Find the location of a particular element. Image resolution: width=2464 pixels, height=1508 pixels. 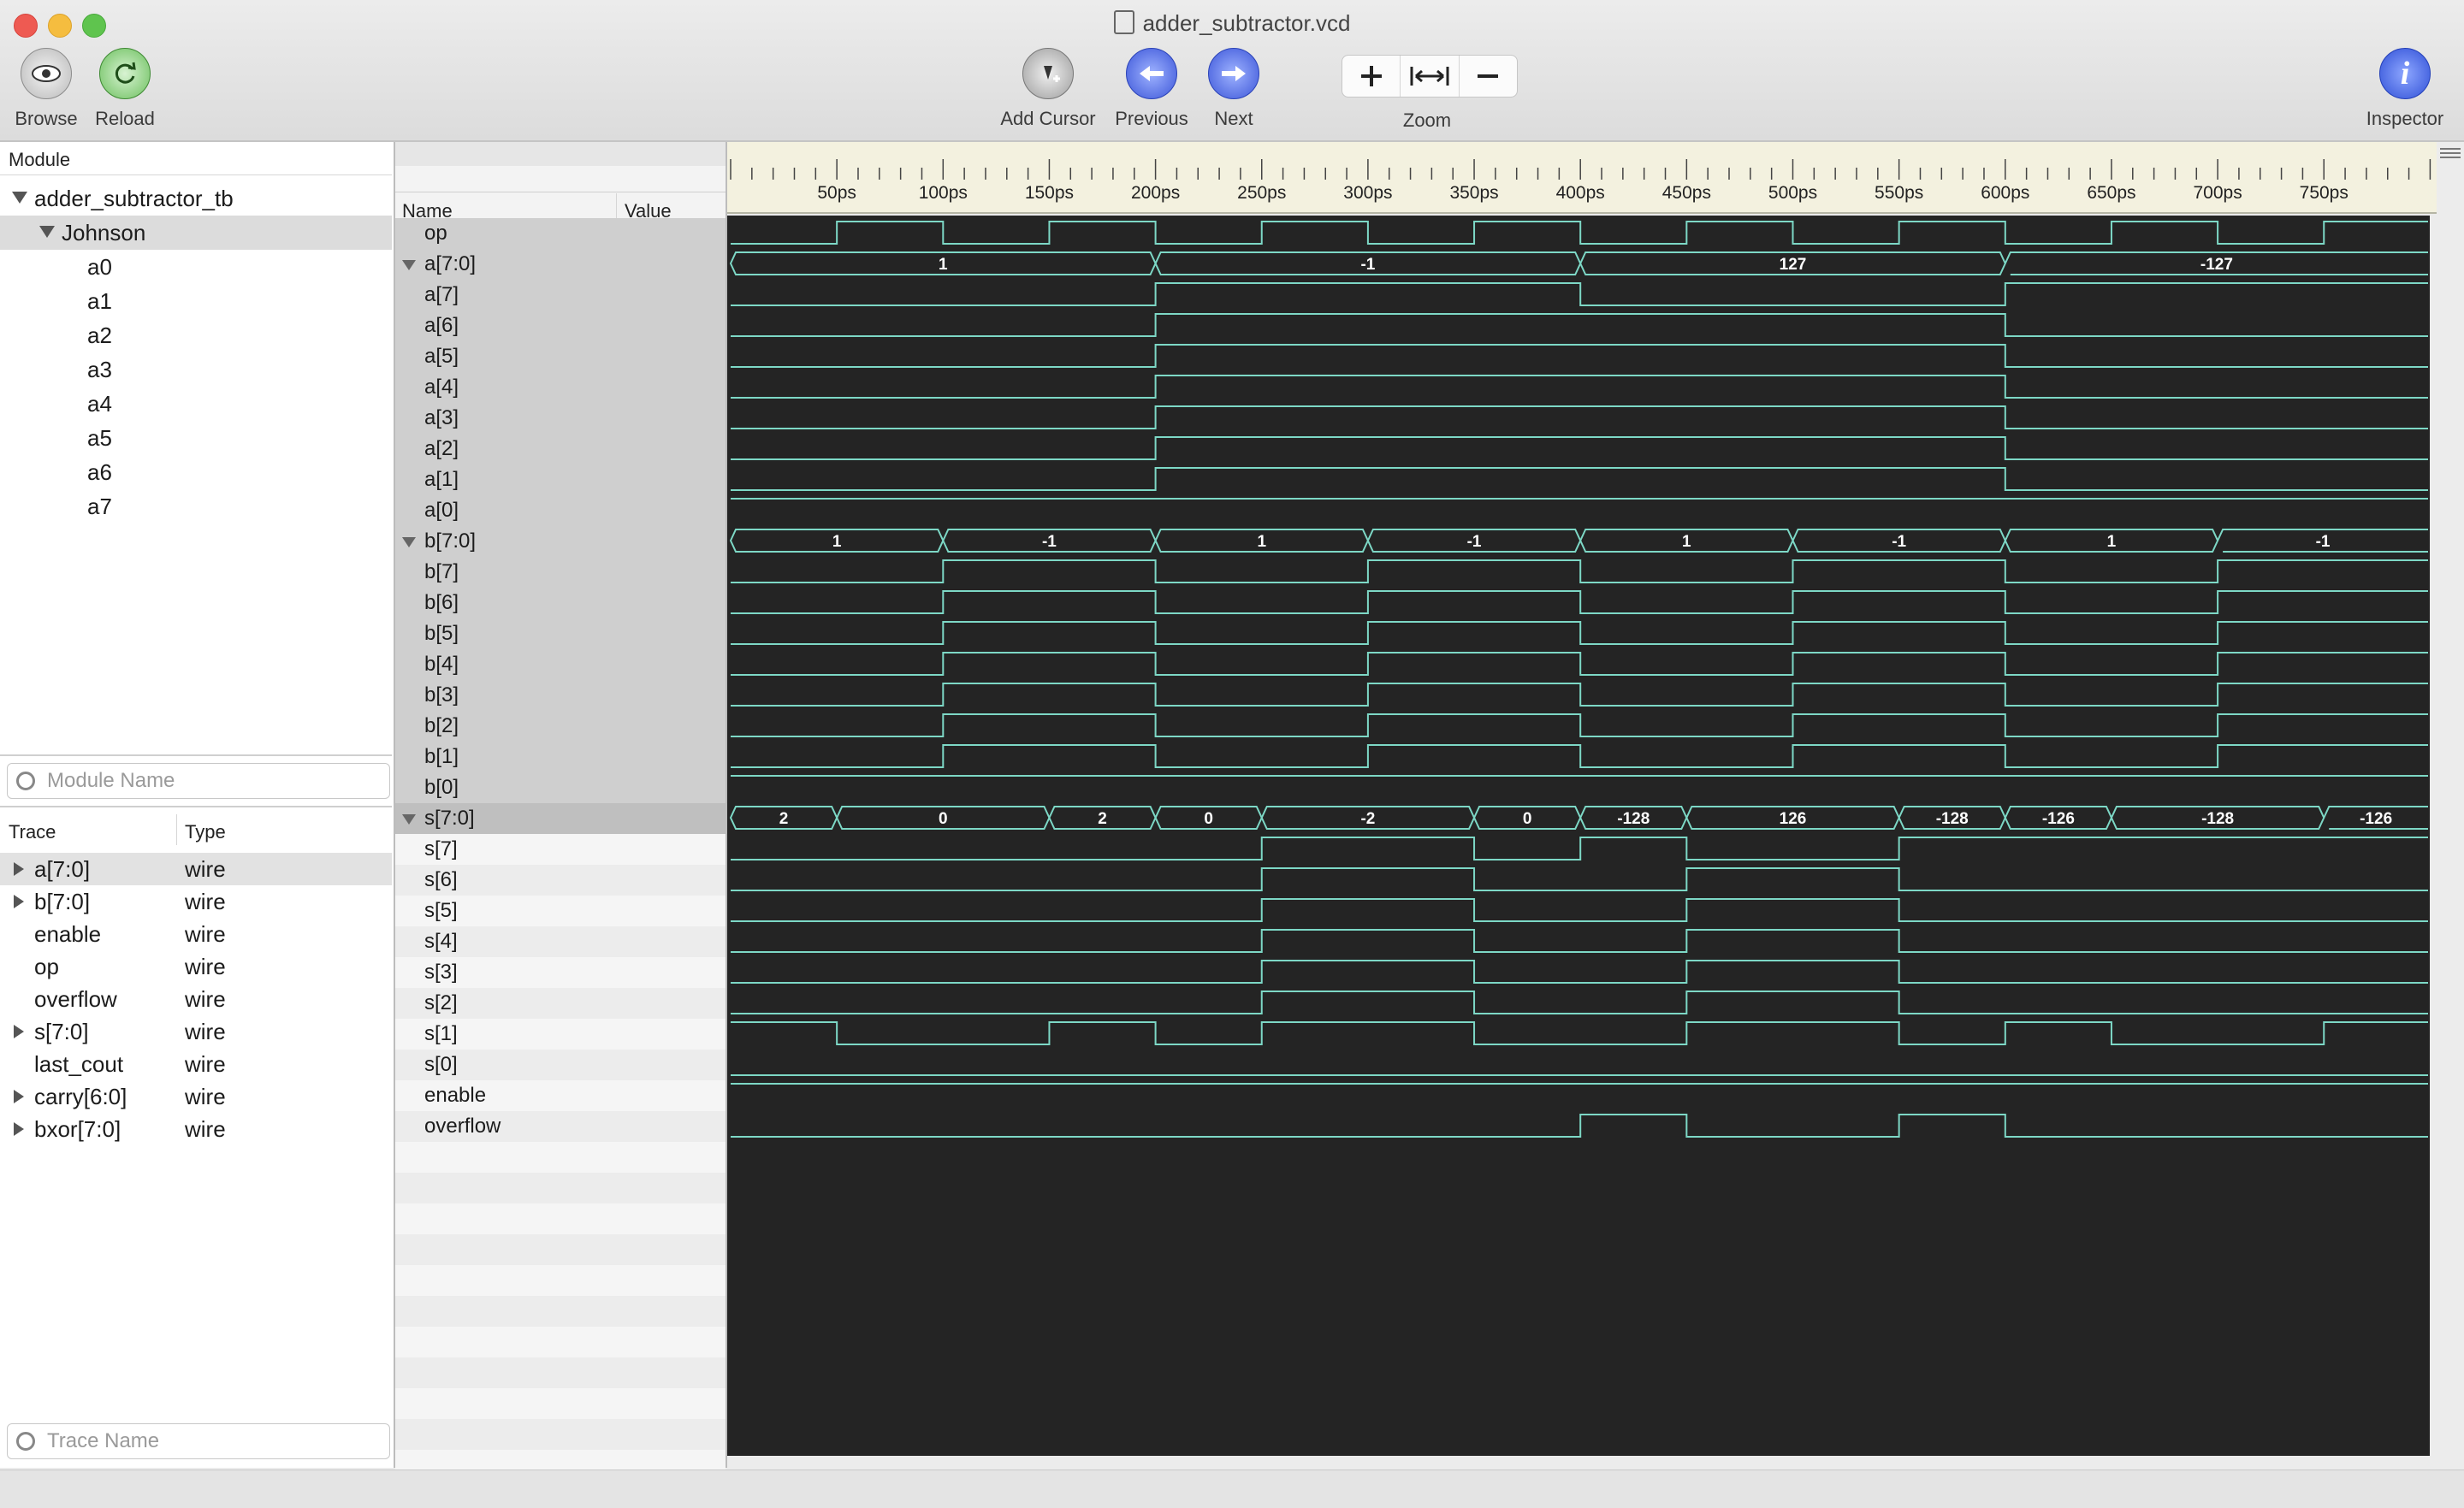

signal-row: s[3] is located at coordinates (560, 973).